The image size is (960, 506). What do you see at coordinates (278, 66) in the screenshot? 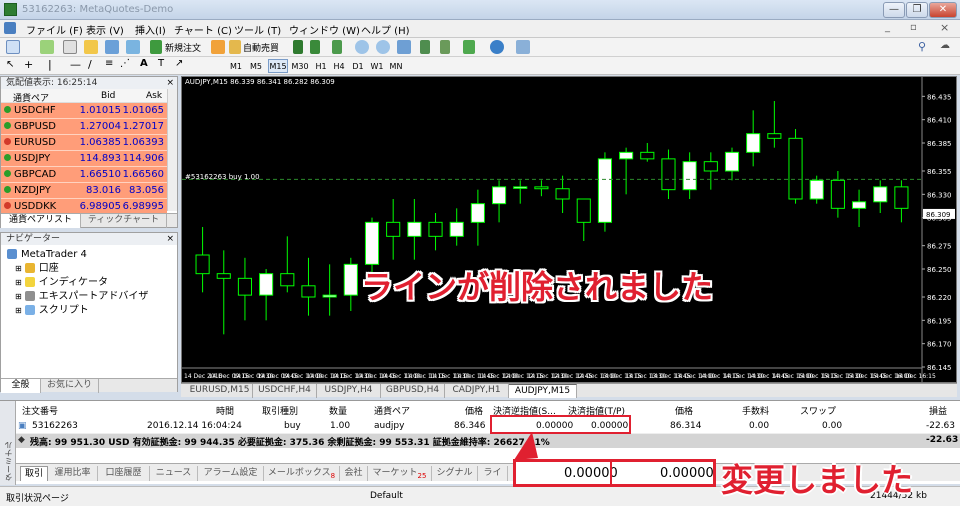
I see `timeframe-m15: M15` at bounding box center [278, 66].